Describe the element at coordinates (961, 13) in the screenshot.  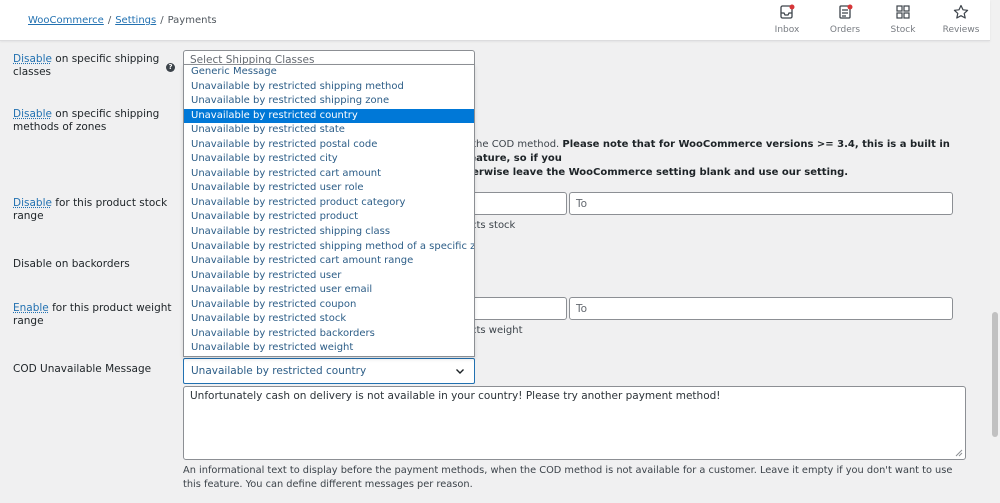
I see `reviews-icon` at that location.